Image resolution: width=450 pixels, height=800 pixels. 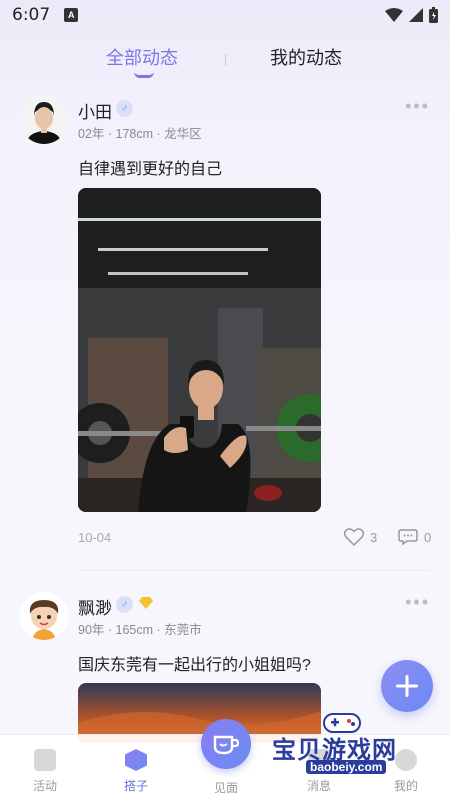 What do you see at coordinates (357, 746) in the screenshot?
I see `site-watermark: 宝贝游戏网 baobeiy.com` at bounding box center [357, 746].